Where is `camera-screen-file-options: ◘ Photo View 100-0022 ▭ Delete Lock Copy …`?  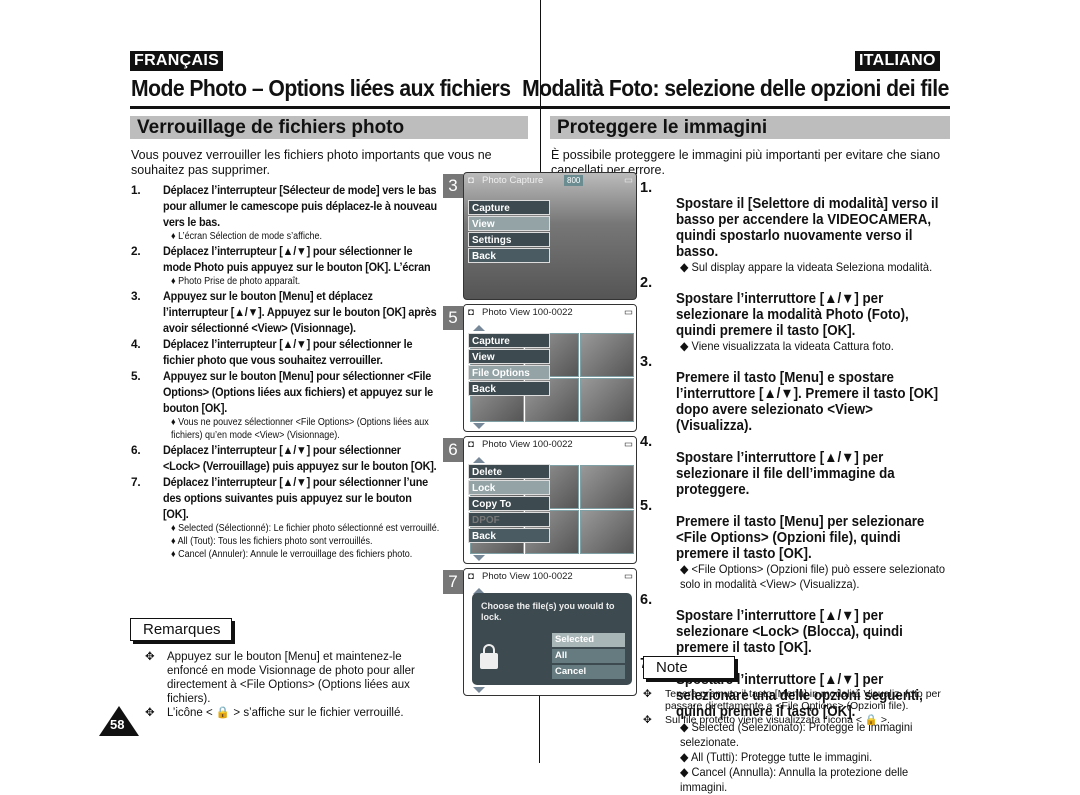 camera-screen-file-options: ◘ Photo View 100-0022 ▭ Delete Lock Copy … is located at coordinates (550, 500).